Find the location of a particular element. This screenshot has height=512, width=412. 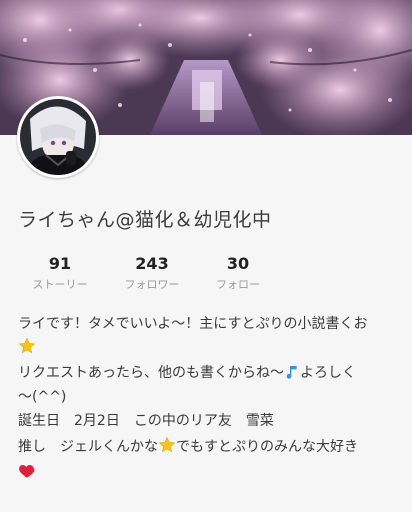

bio-line-6: 推し ジェルくんかな でもすとぷりのみんな大好き is located at coordinates (188, 447).